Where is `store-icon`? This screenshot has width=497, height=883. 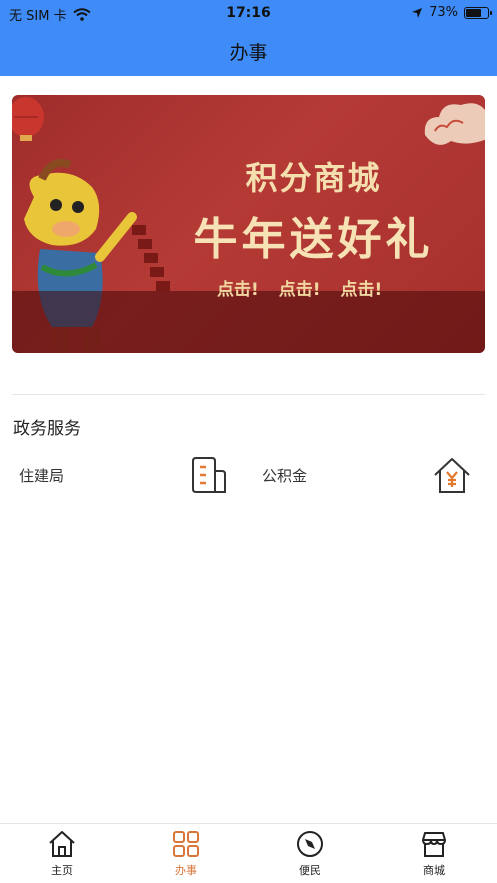
store-icon is located at coordinates (434, 844).